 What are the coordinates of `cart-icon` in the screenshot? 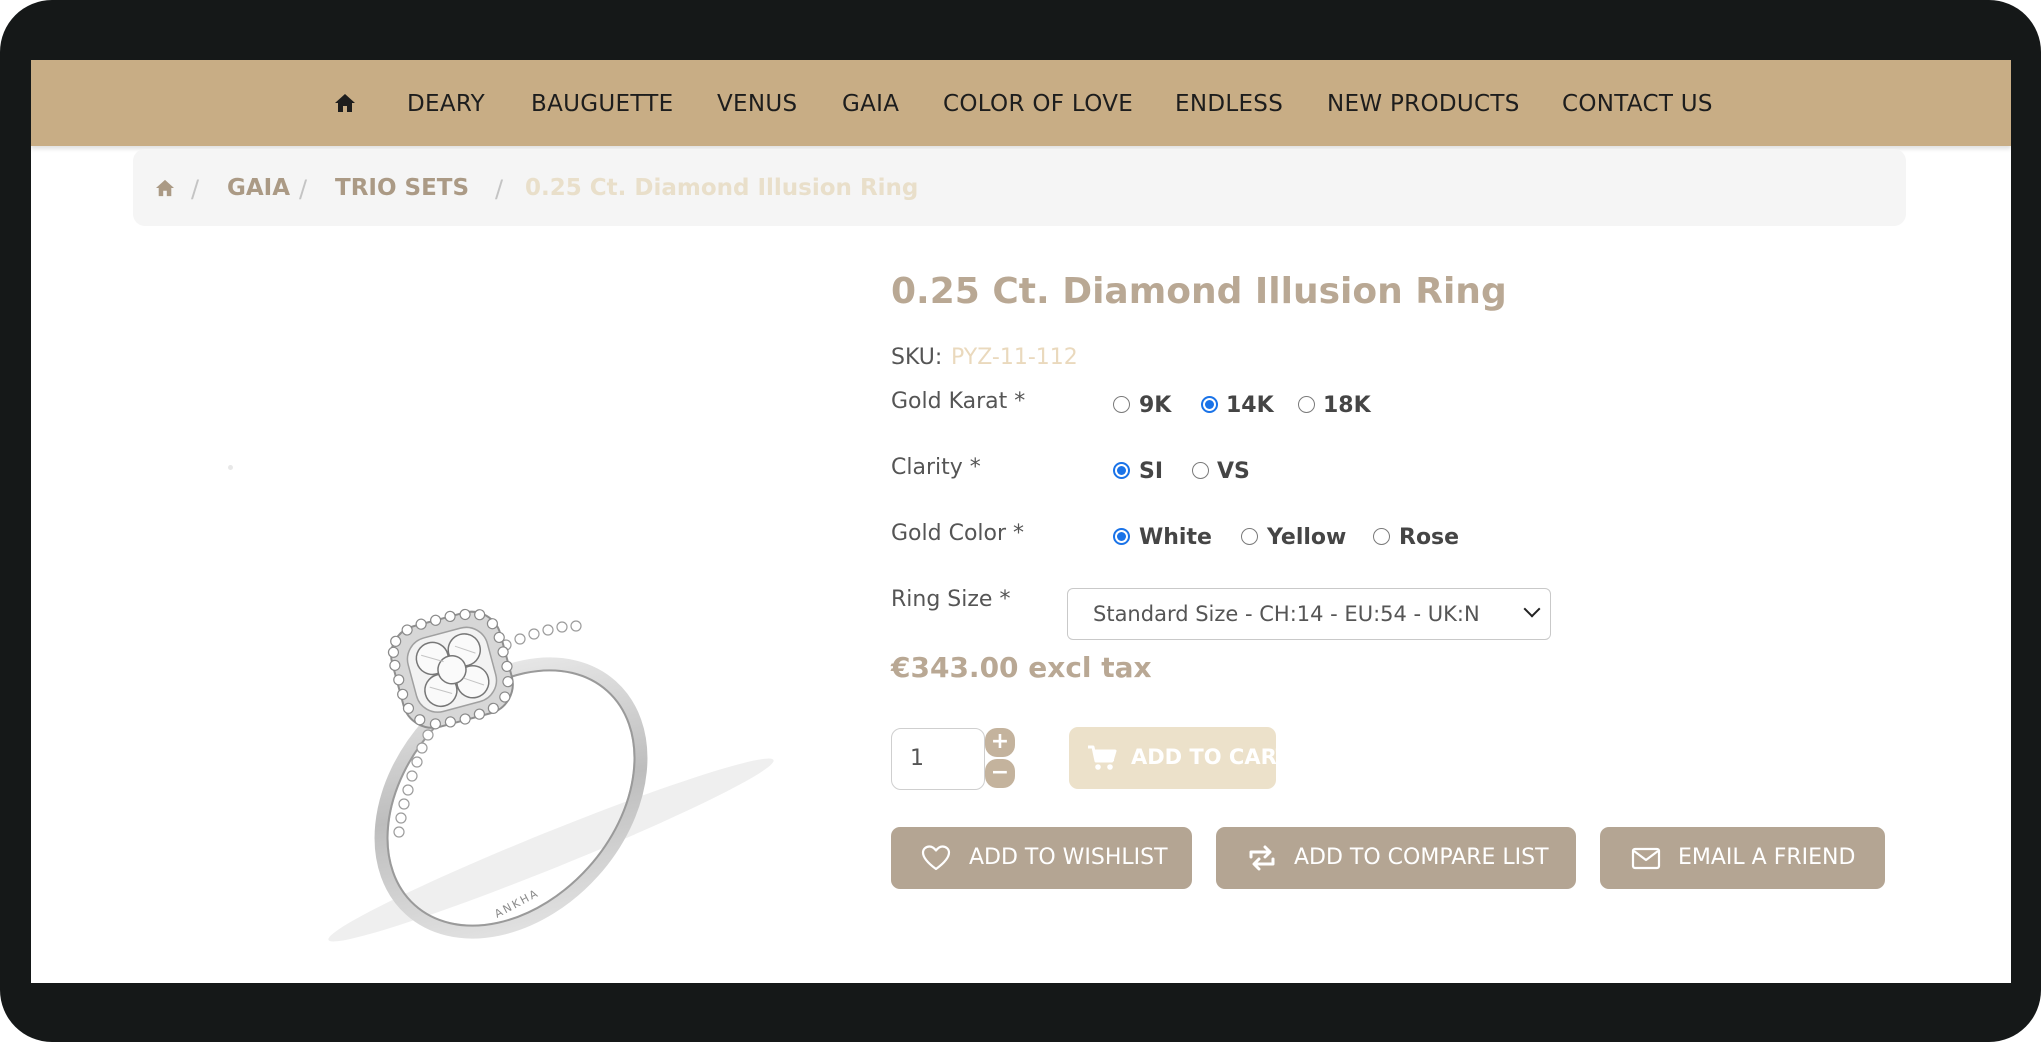 It's located at (1102, 757).